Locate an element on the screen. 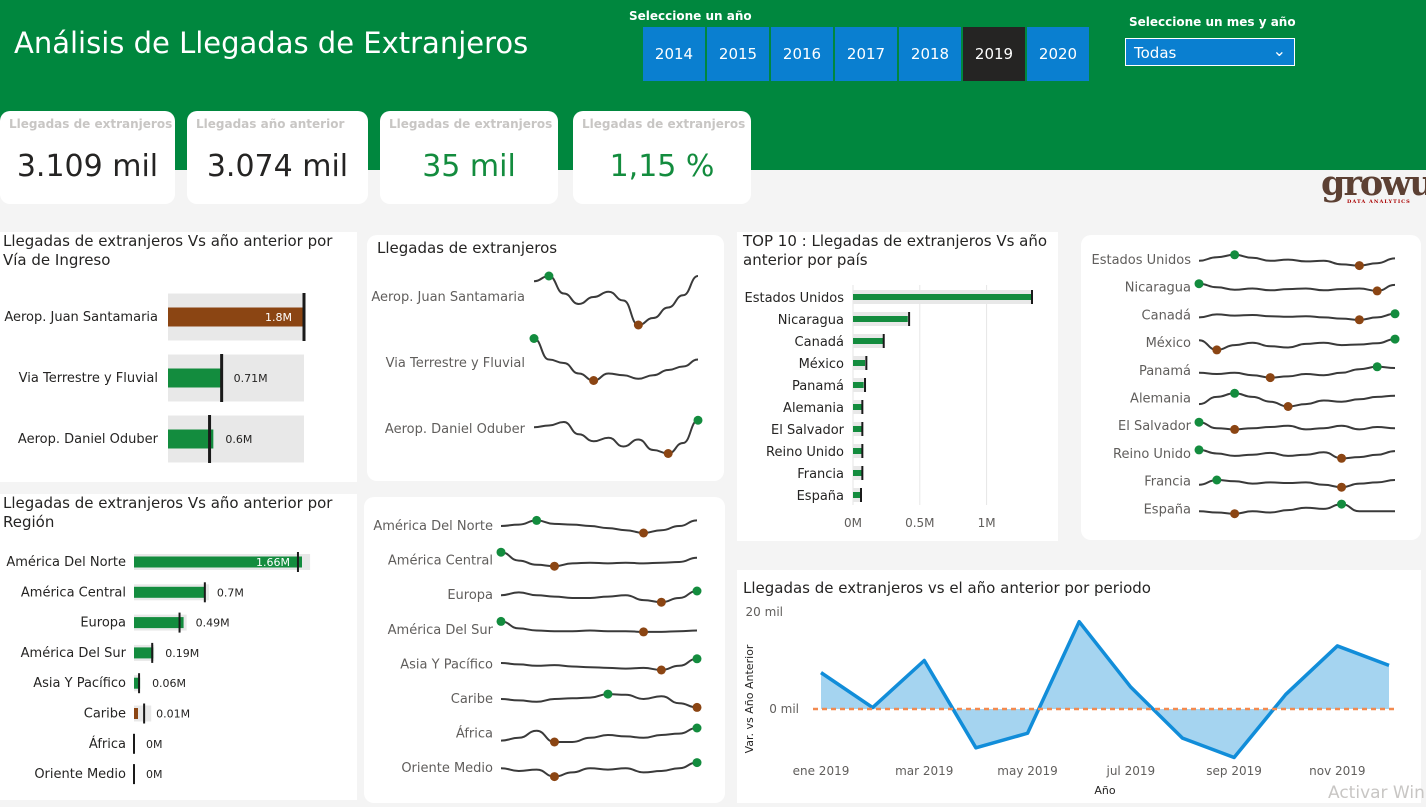  kpi-card-arrivals: Llegadas de extranjeros 3.109 mil is located at coordinates (87, 157).